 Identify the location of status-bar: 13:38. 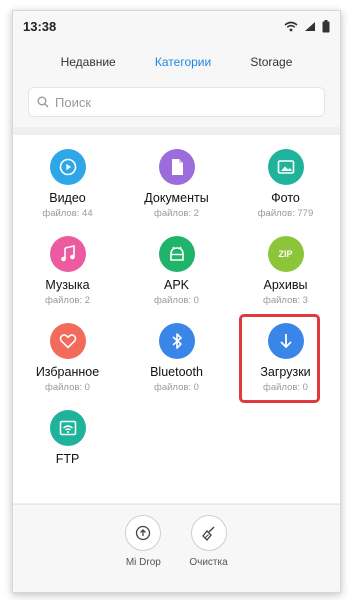
(176, 26).